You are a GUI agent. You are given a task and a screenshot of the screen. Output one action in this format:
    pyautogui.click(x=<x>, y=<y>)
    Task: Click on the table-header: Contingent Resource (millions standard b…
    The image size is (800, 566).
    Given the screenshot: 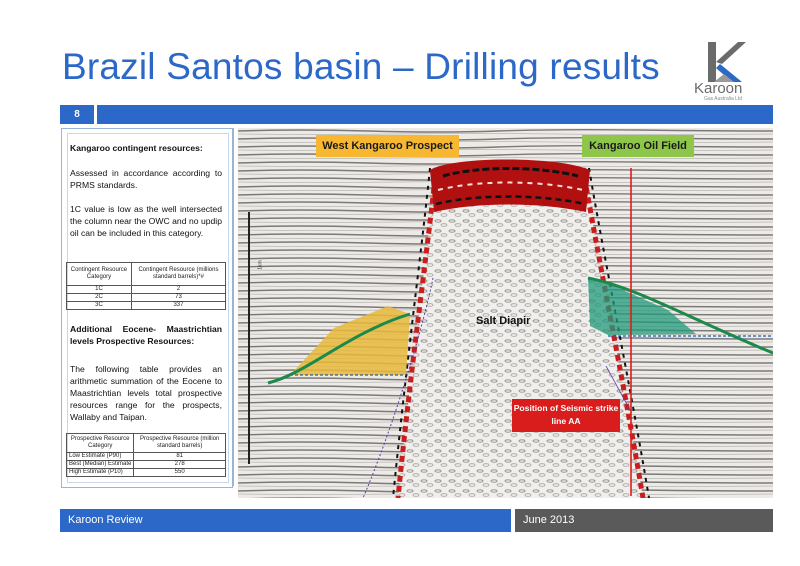 What is the action you would take?
    pyautogui.click(x=178, y=274)
    